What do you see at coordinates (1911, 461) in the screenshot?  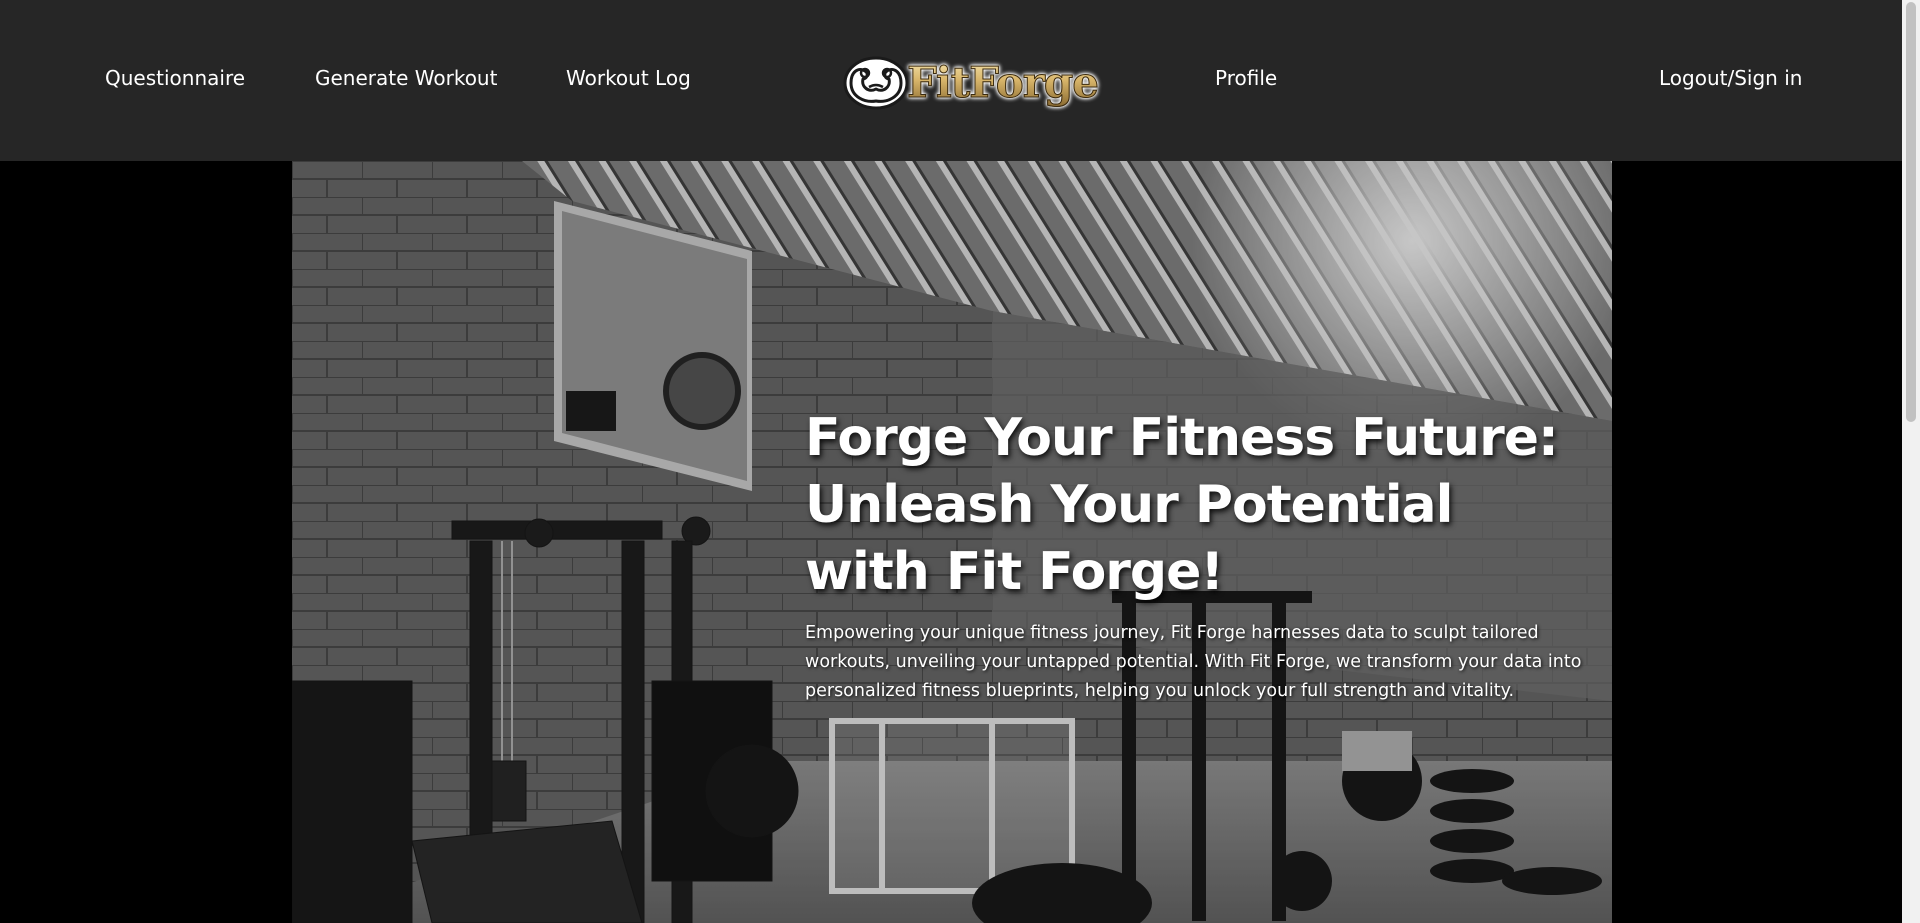 I see `page-scrollbar` at bounding box center [1911, 461].